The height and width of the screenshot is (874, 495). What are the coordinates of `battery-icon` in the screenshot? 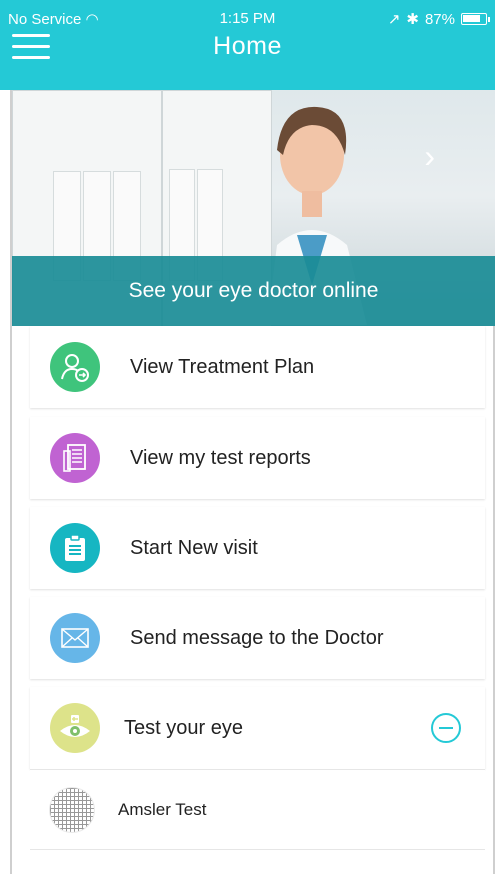 It's located at (475, 19).